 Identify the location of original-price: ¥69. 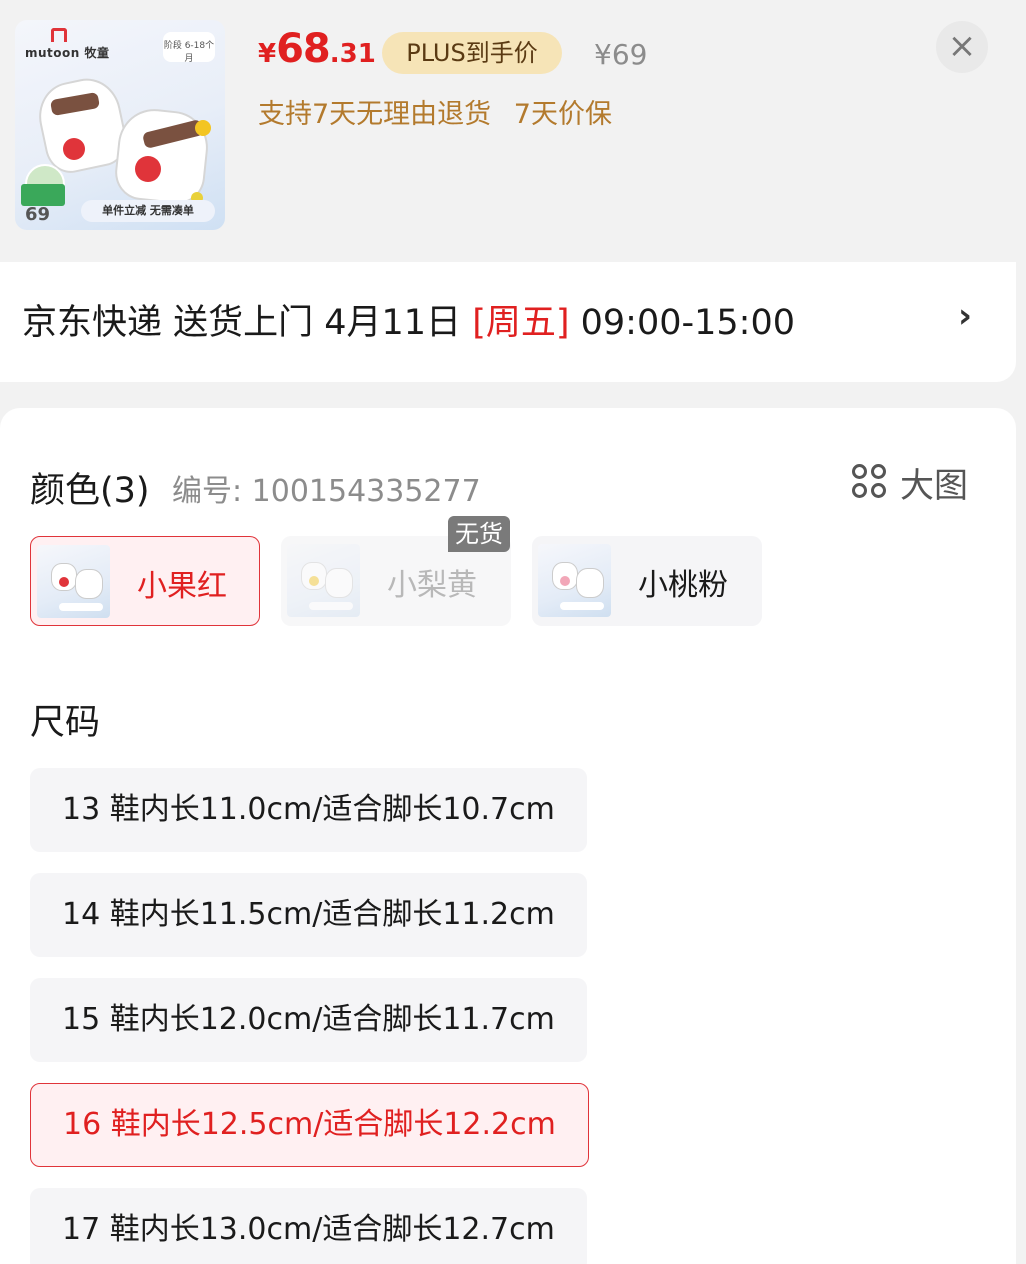
(621, 54).